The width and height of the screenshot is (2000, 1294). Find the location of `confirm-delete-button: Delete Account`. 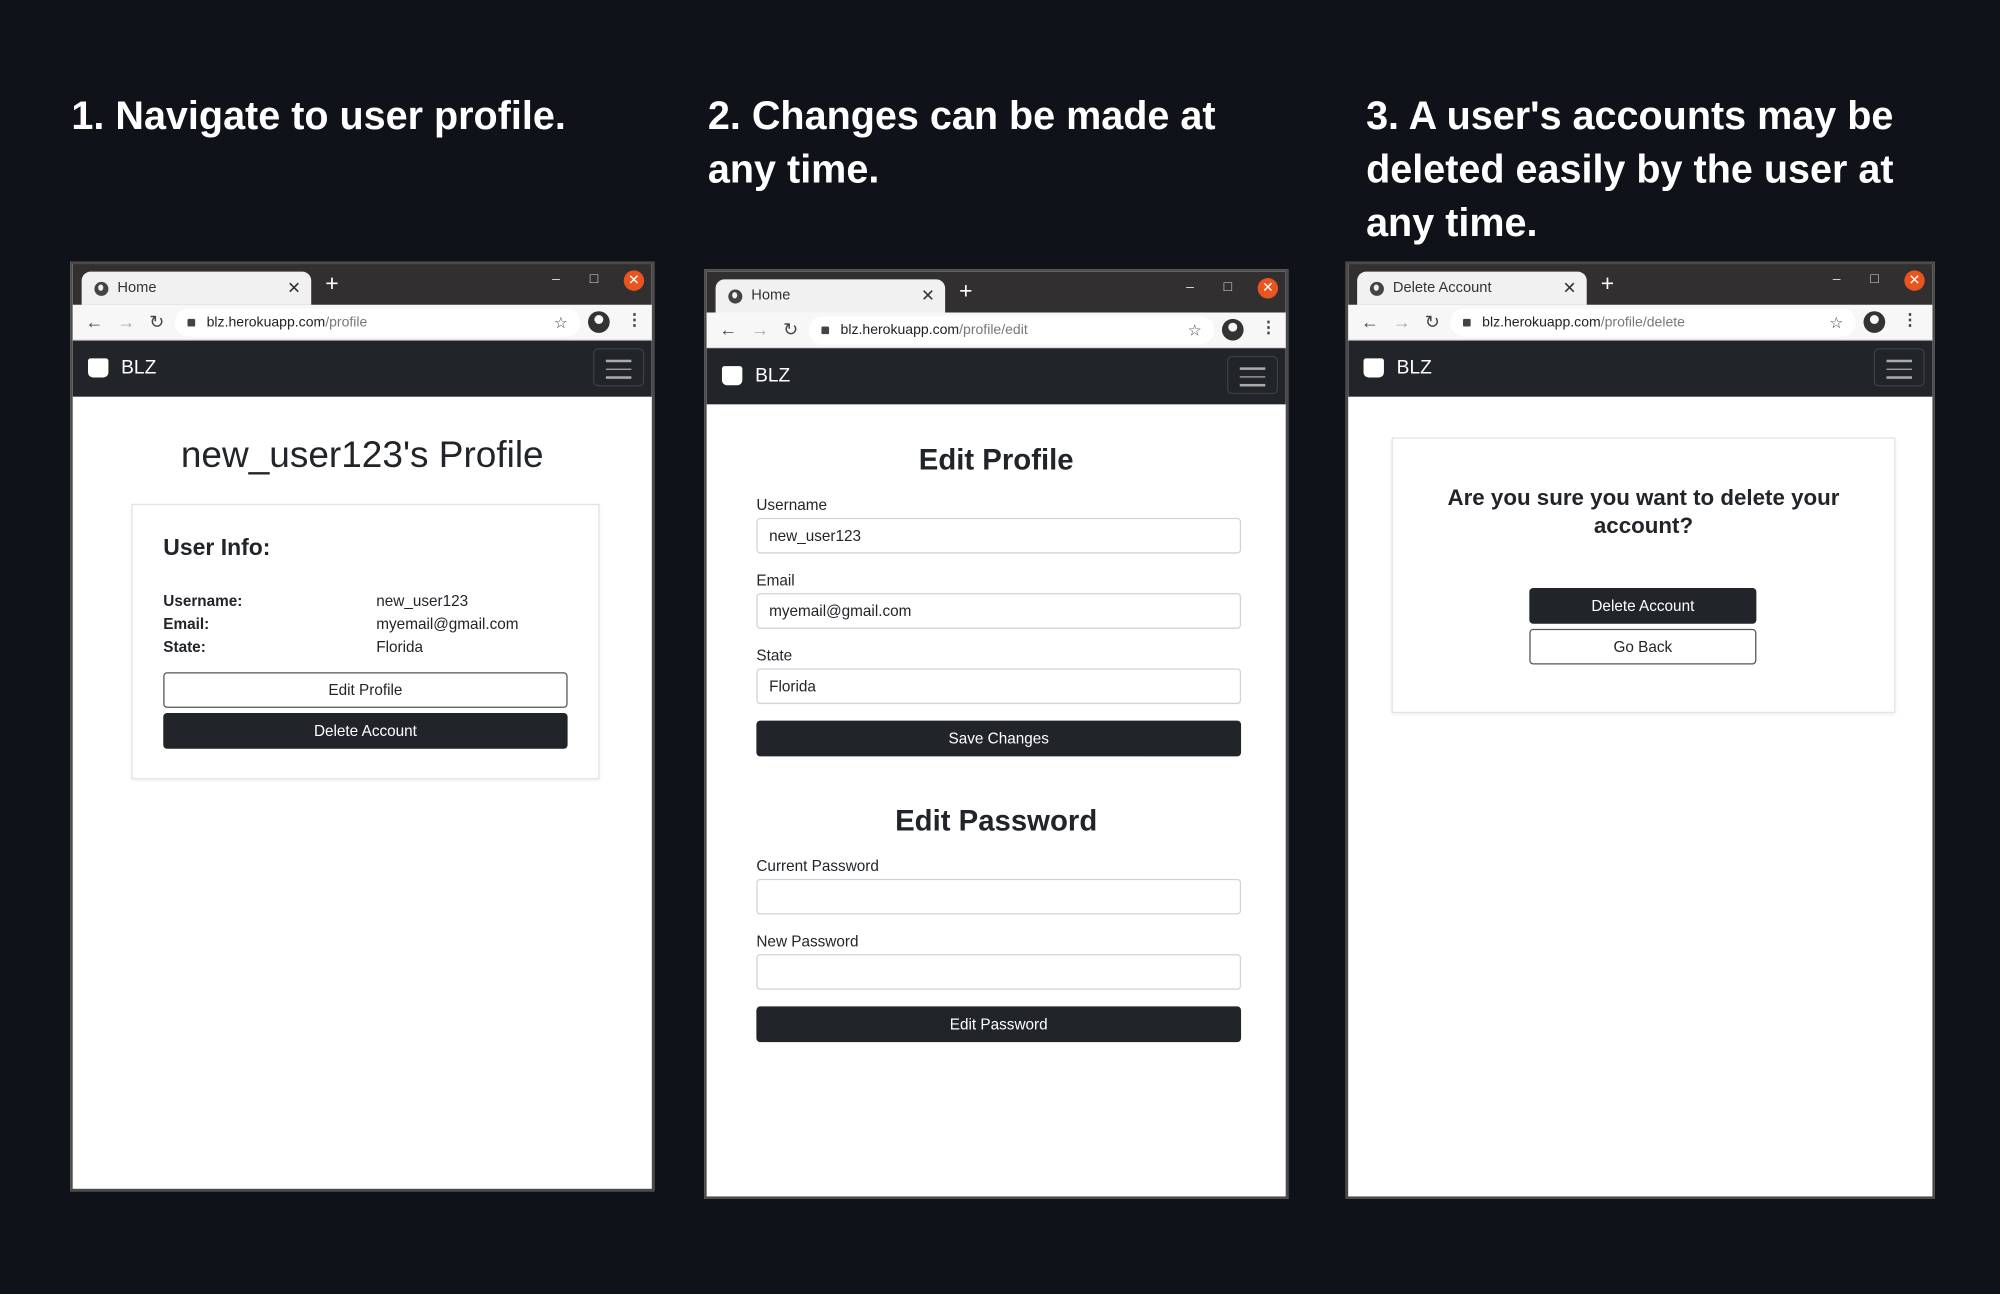

confirm-delete-button: Delete Account is located at coordinates (1643, 606).